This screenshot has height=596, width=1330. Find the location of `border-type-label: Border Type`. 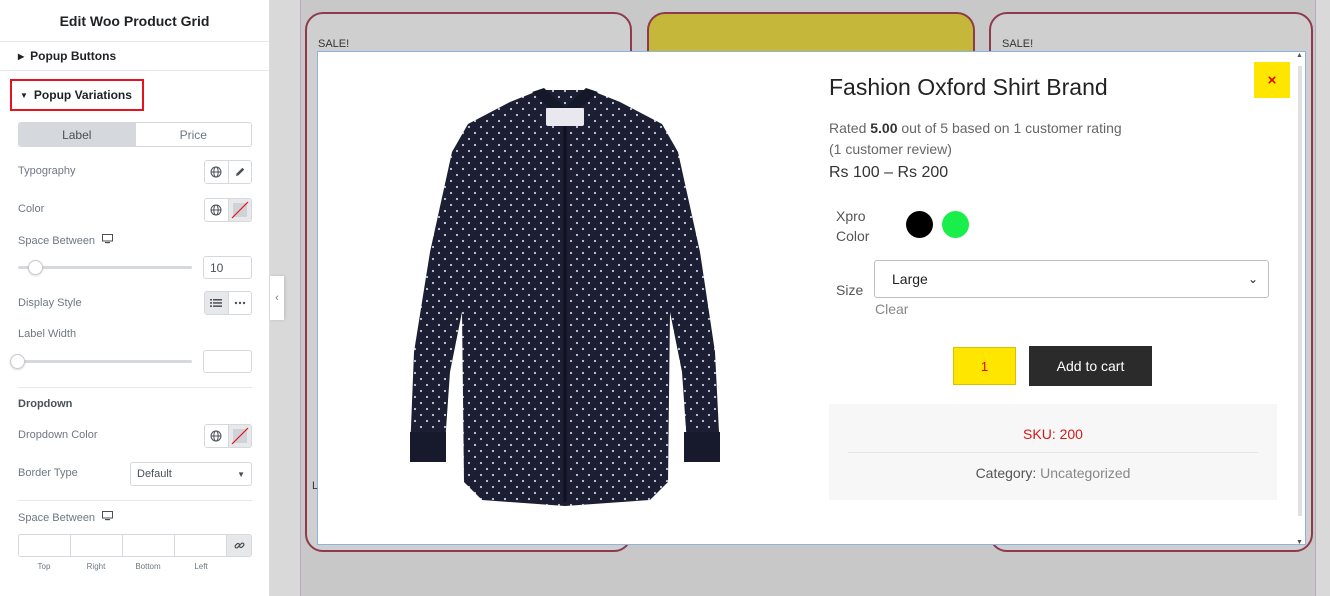

border-type-label: Border Type is located at coordinates (48, 473).